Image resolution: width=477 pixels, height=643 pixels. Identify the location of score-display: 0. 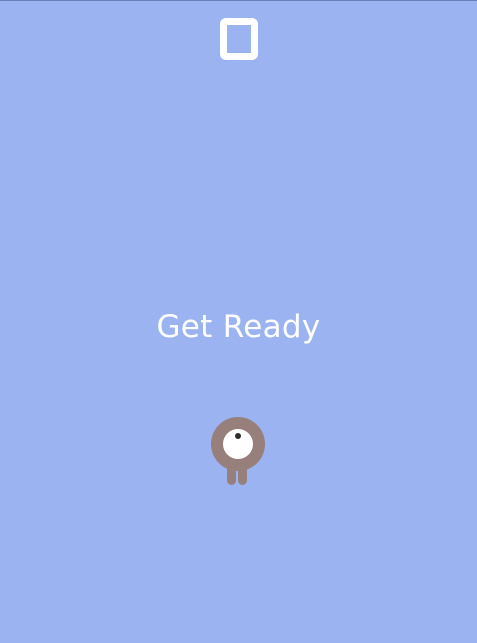
(239, 39).